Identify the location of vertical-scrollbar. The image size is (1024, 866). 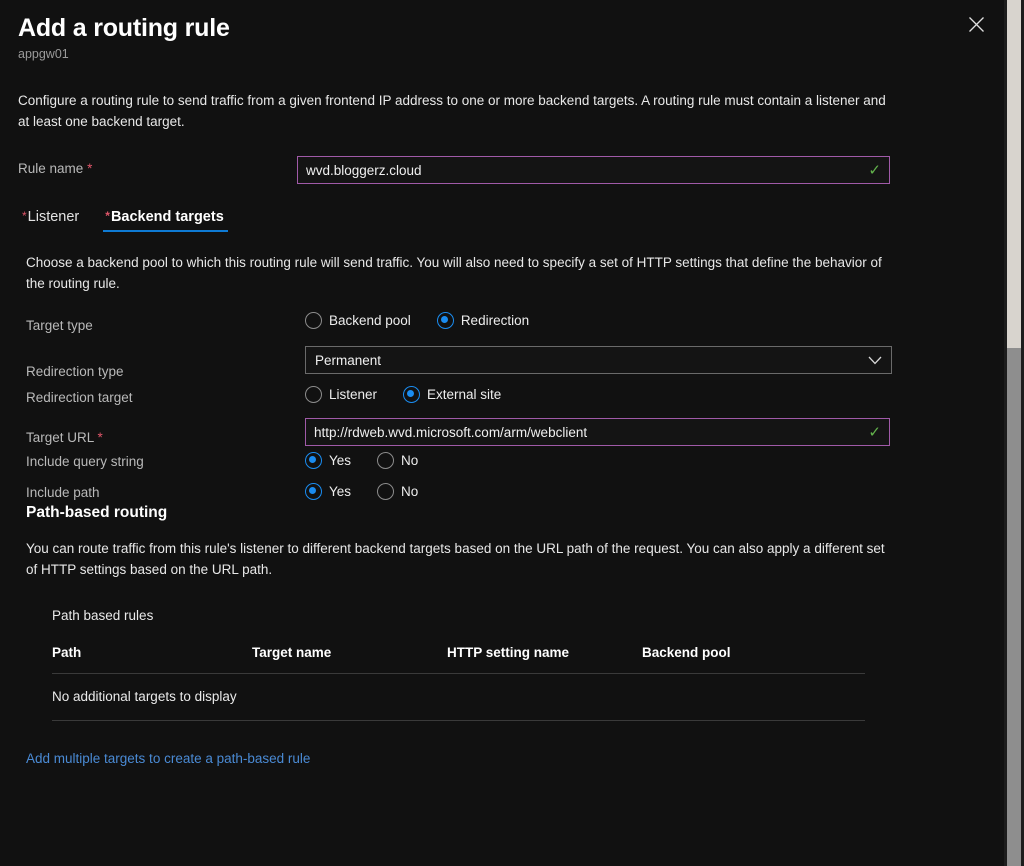
(1014, 433).